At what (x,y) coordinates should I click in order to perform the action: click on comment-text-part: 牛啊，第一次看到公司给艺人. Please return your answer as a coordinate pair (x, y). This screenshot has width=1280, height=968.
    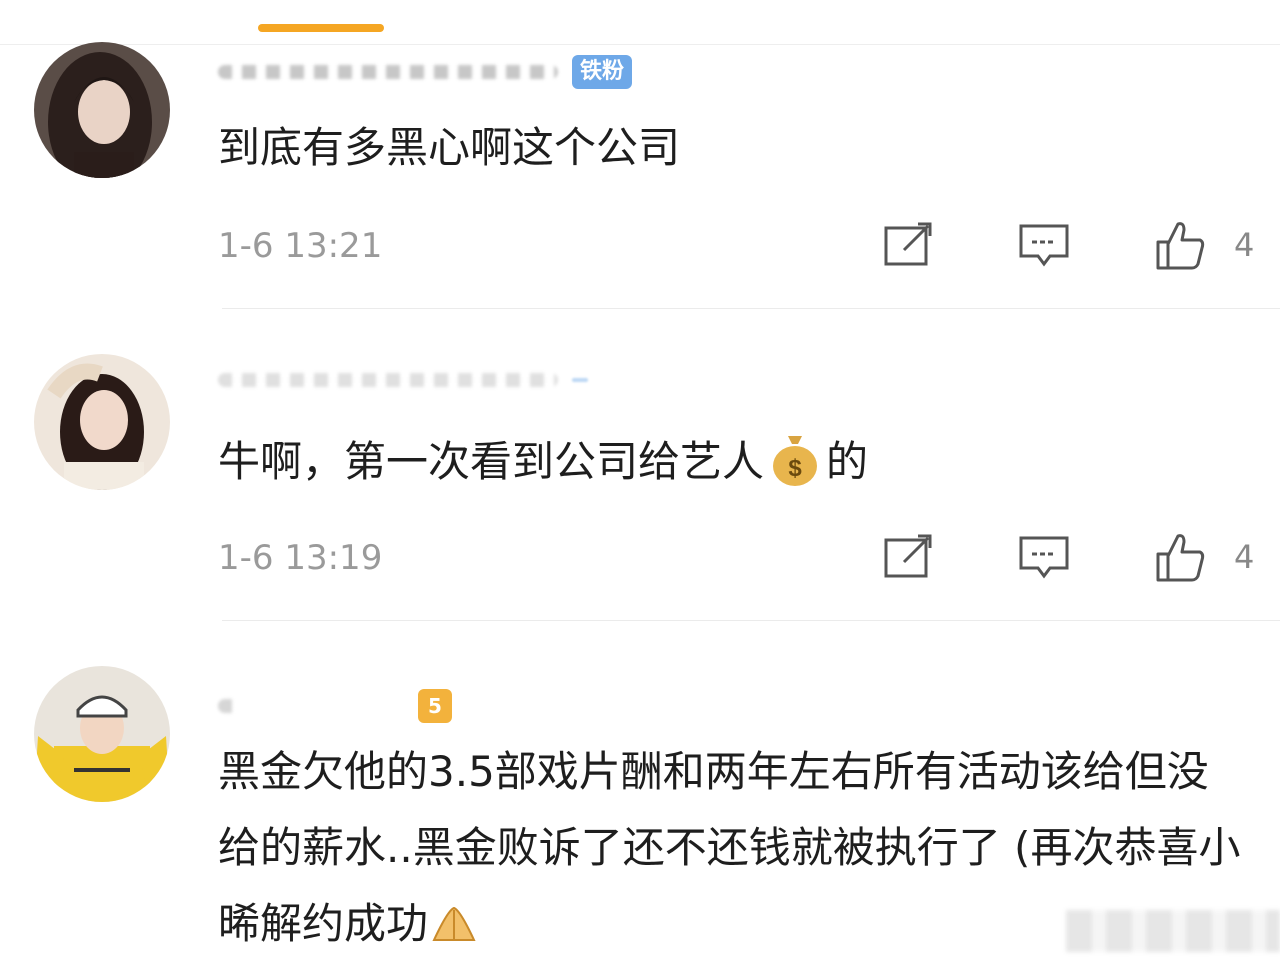
    Looking at the image, I should click on (491, 461).